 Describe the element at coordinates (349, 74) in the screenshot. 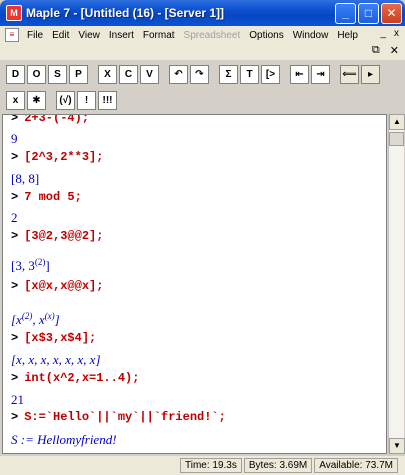

I see `back-icon: ⟸` at that location.